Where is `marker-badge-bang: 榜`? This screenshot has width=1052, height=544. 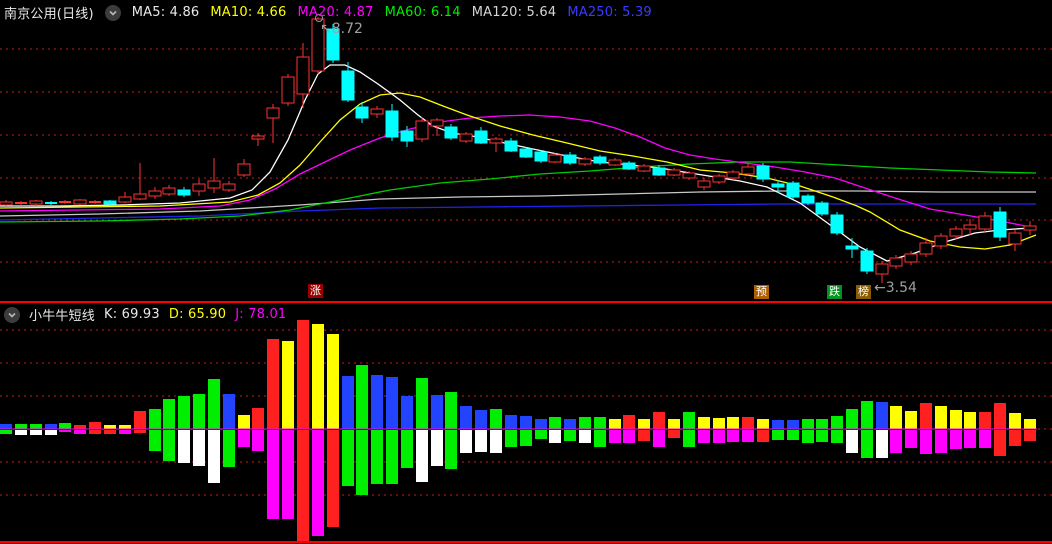
marker-badge-bang: 榜 is located at coordinates (863, 292).